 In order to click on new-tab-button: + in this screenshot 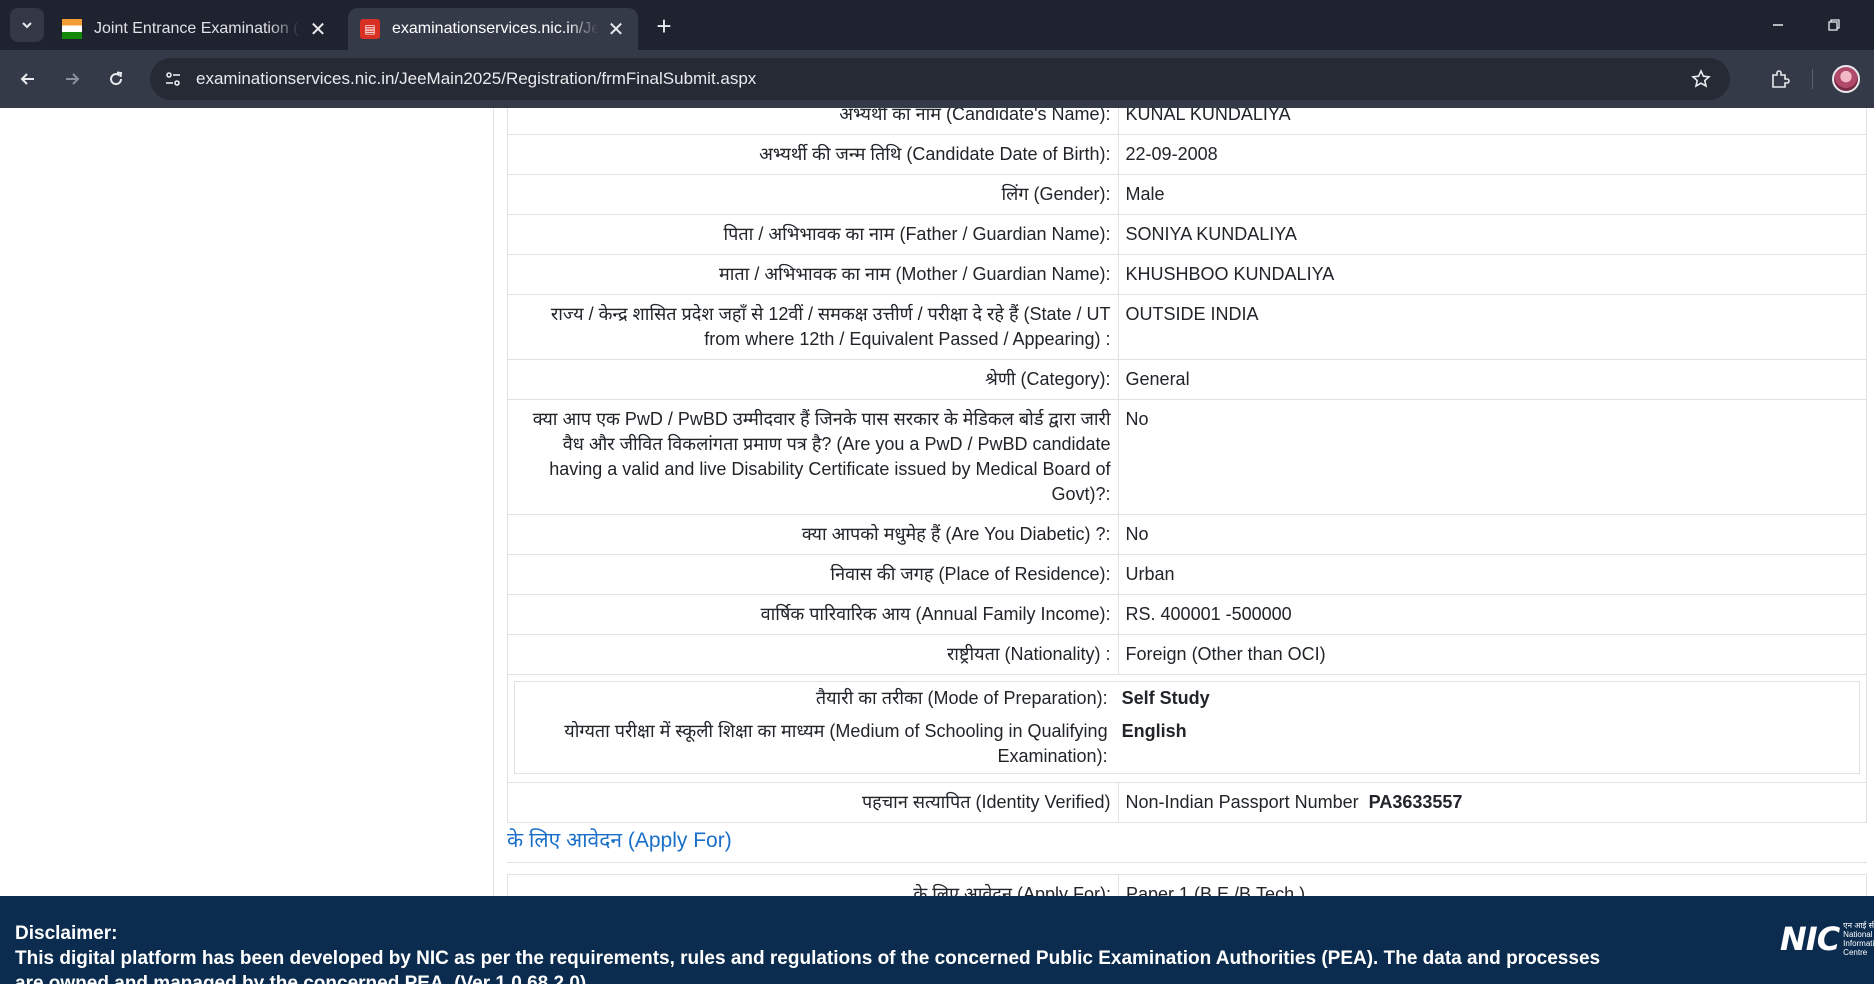, I will do `click(664, 26)`.